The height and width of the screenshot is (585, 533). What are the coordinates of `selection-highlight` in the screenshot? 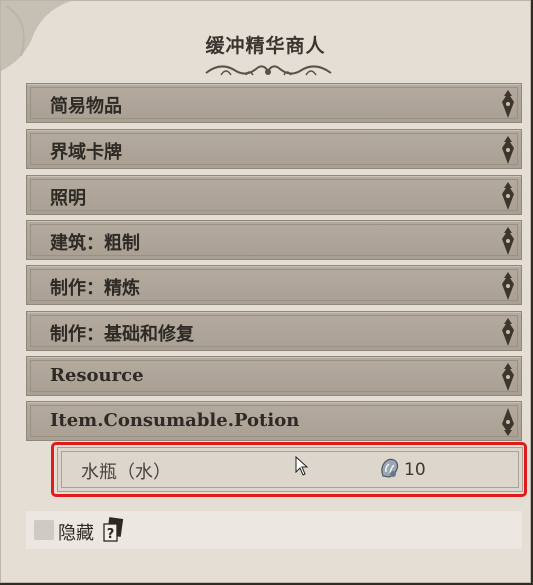 It's located at (289, 469).